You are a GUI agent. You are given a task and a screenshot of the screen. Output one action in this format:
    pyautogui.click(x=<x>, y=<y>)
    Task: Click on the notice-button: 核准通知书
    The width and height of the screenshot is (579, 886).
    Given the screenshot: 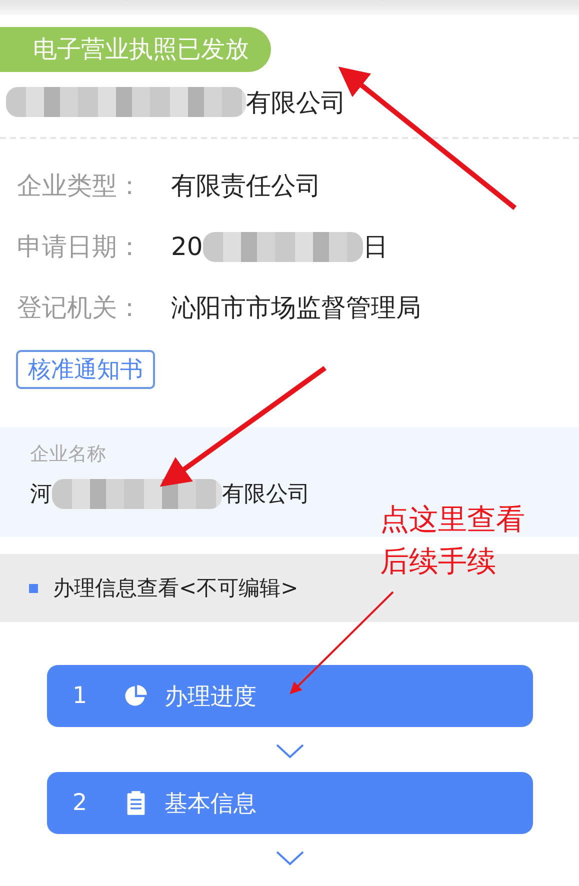 What is the action you would take?
    pyautogui.click(x=85, y=369)
    